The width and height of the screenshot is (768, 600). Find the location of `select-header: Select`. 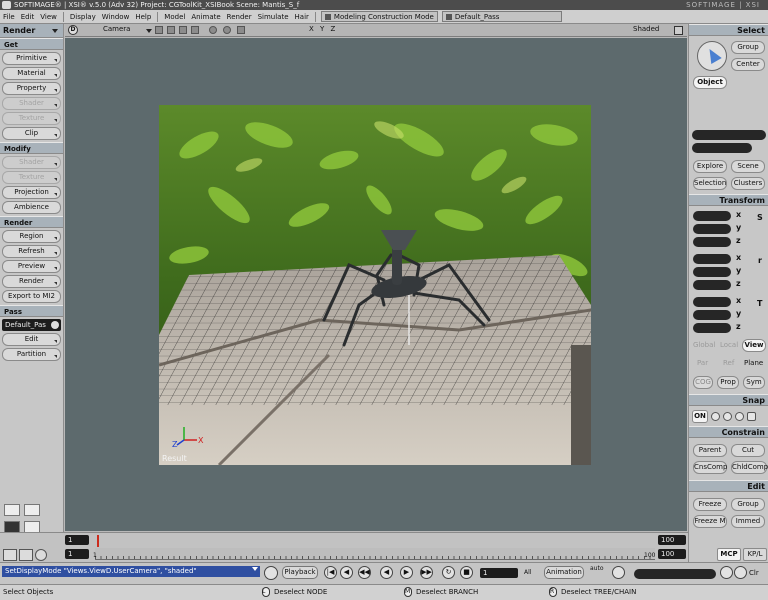

select-header: Select is located at coordinates (728, 30).